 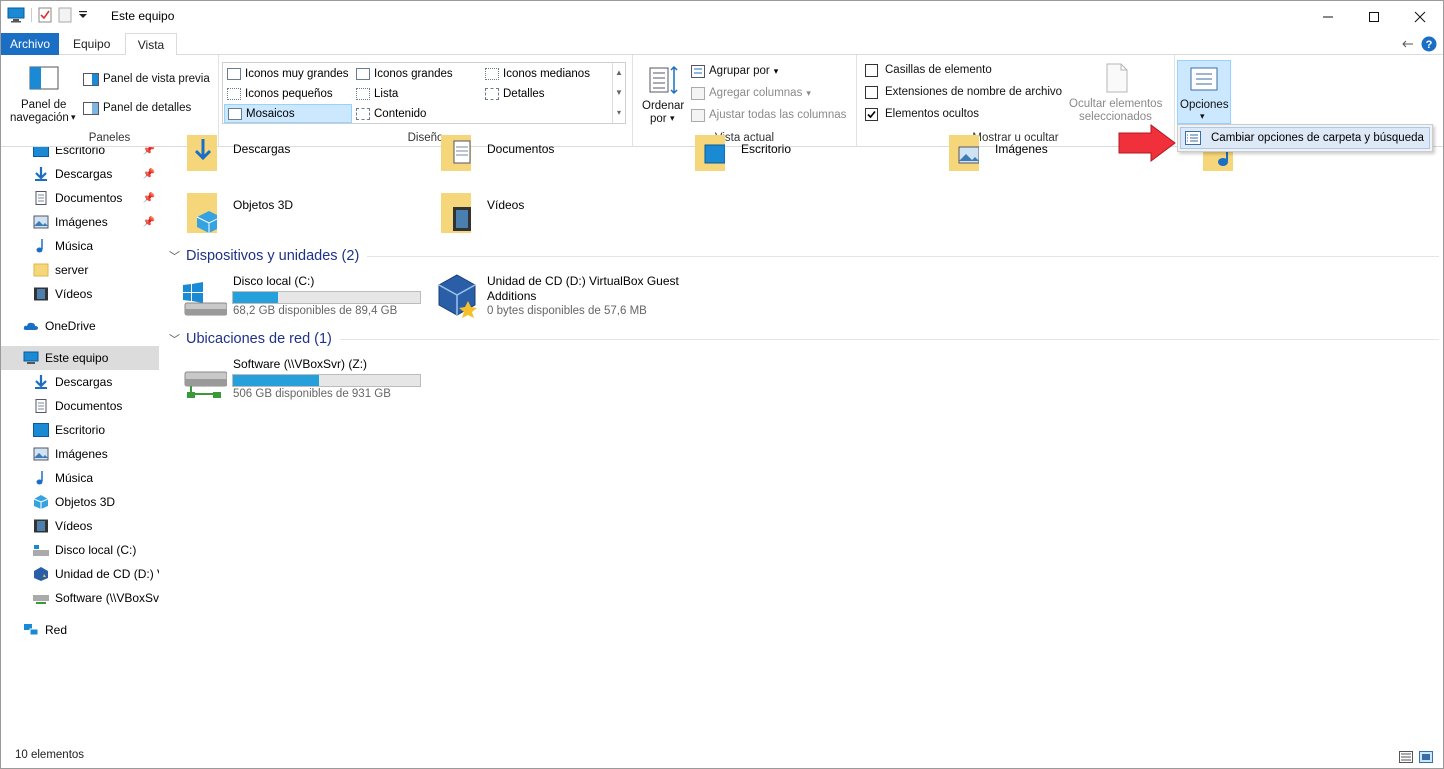 I want to click on nav-pc-objetos-3d: Objetos 3D, so click(x=80, y=502).